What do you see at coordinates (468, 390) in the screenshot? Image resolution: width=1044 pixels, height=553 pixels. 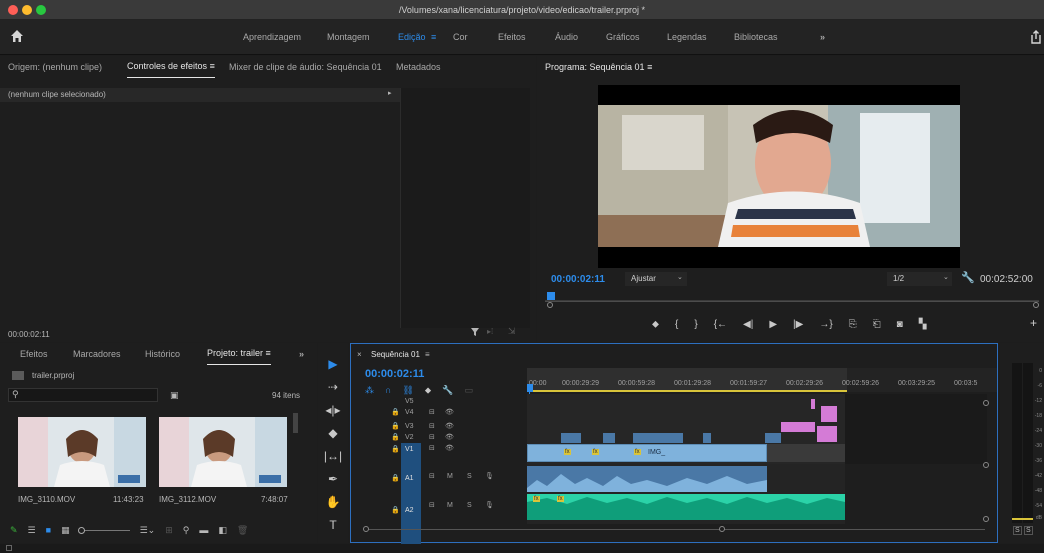 I see `captions-icon: ▭` at bounding box center [468, 390].